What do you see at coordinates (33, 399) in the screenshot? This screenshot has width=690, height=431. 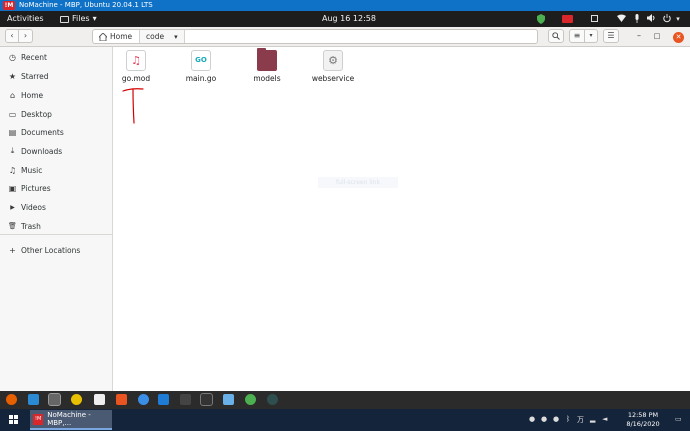 I see `thunderbird-icon` at bounding box center [33, 399].